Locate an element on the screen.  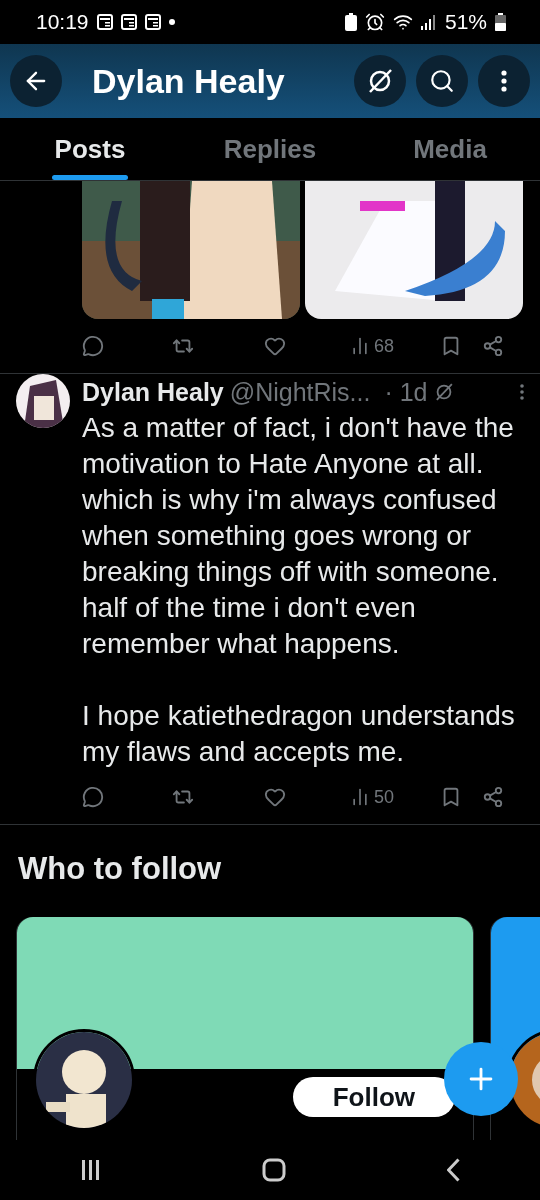
slashed-circle-button is located at coordinates (380, 81).